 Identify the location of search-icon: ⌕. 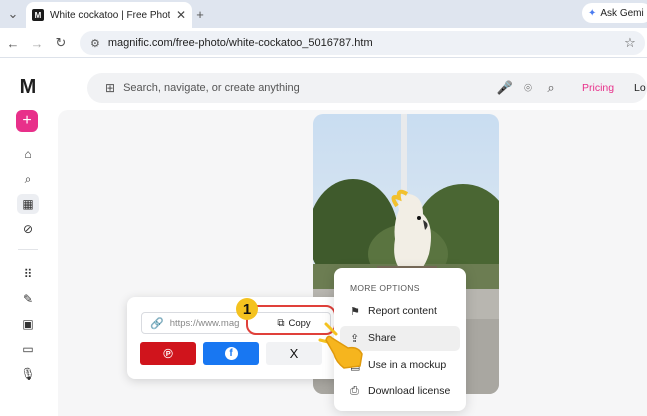
(28, 179).